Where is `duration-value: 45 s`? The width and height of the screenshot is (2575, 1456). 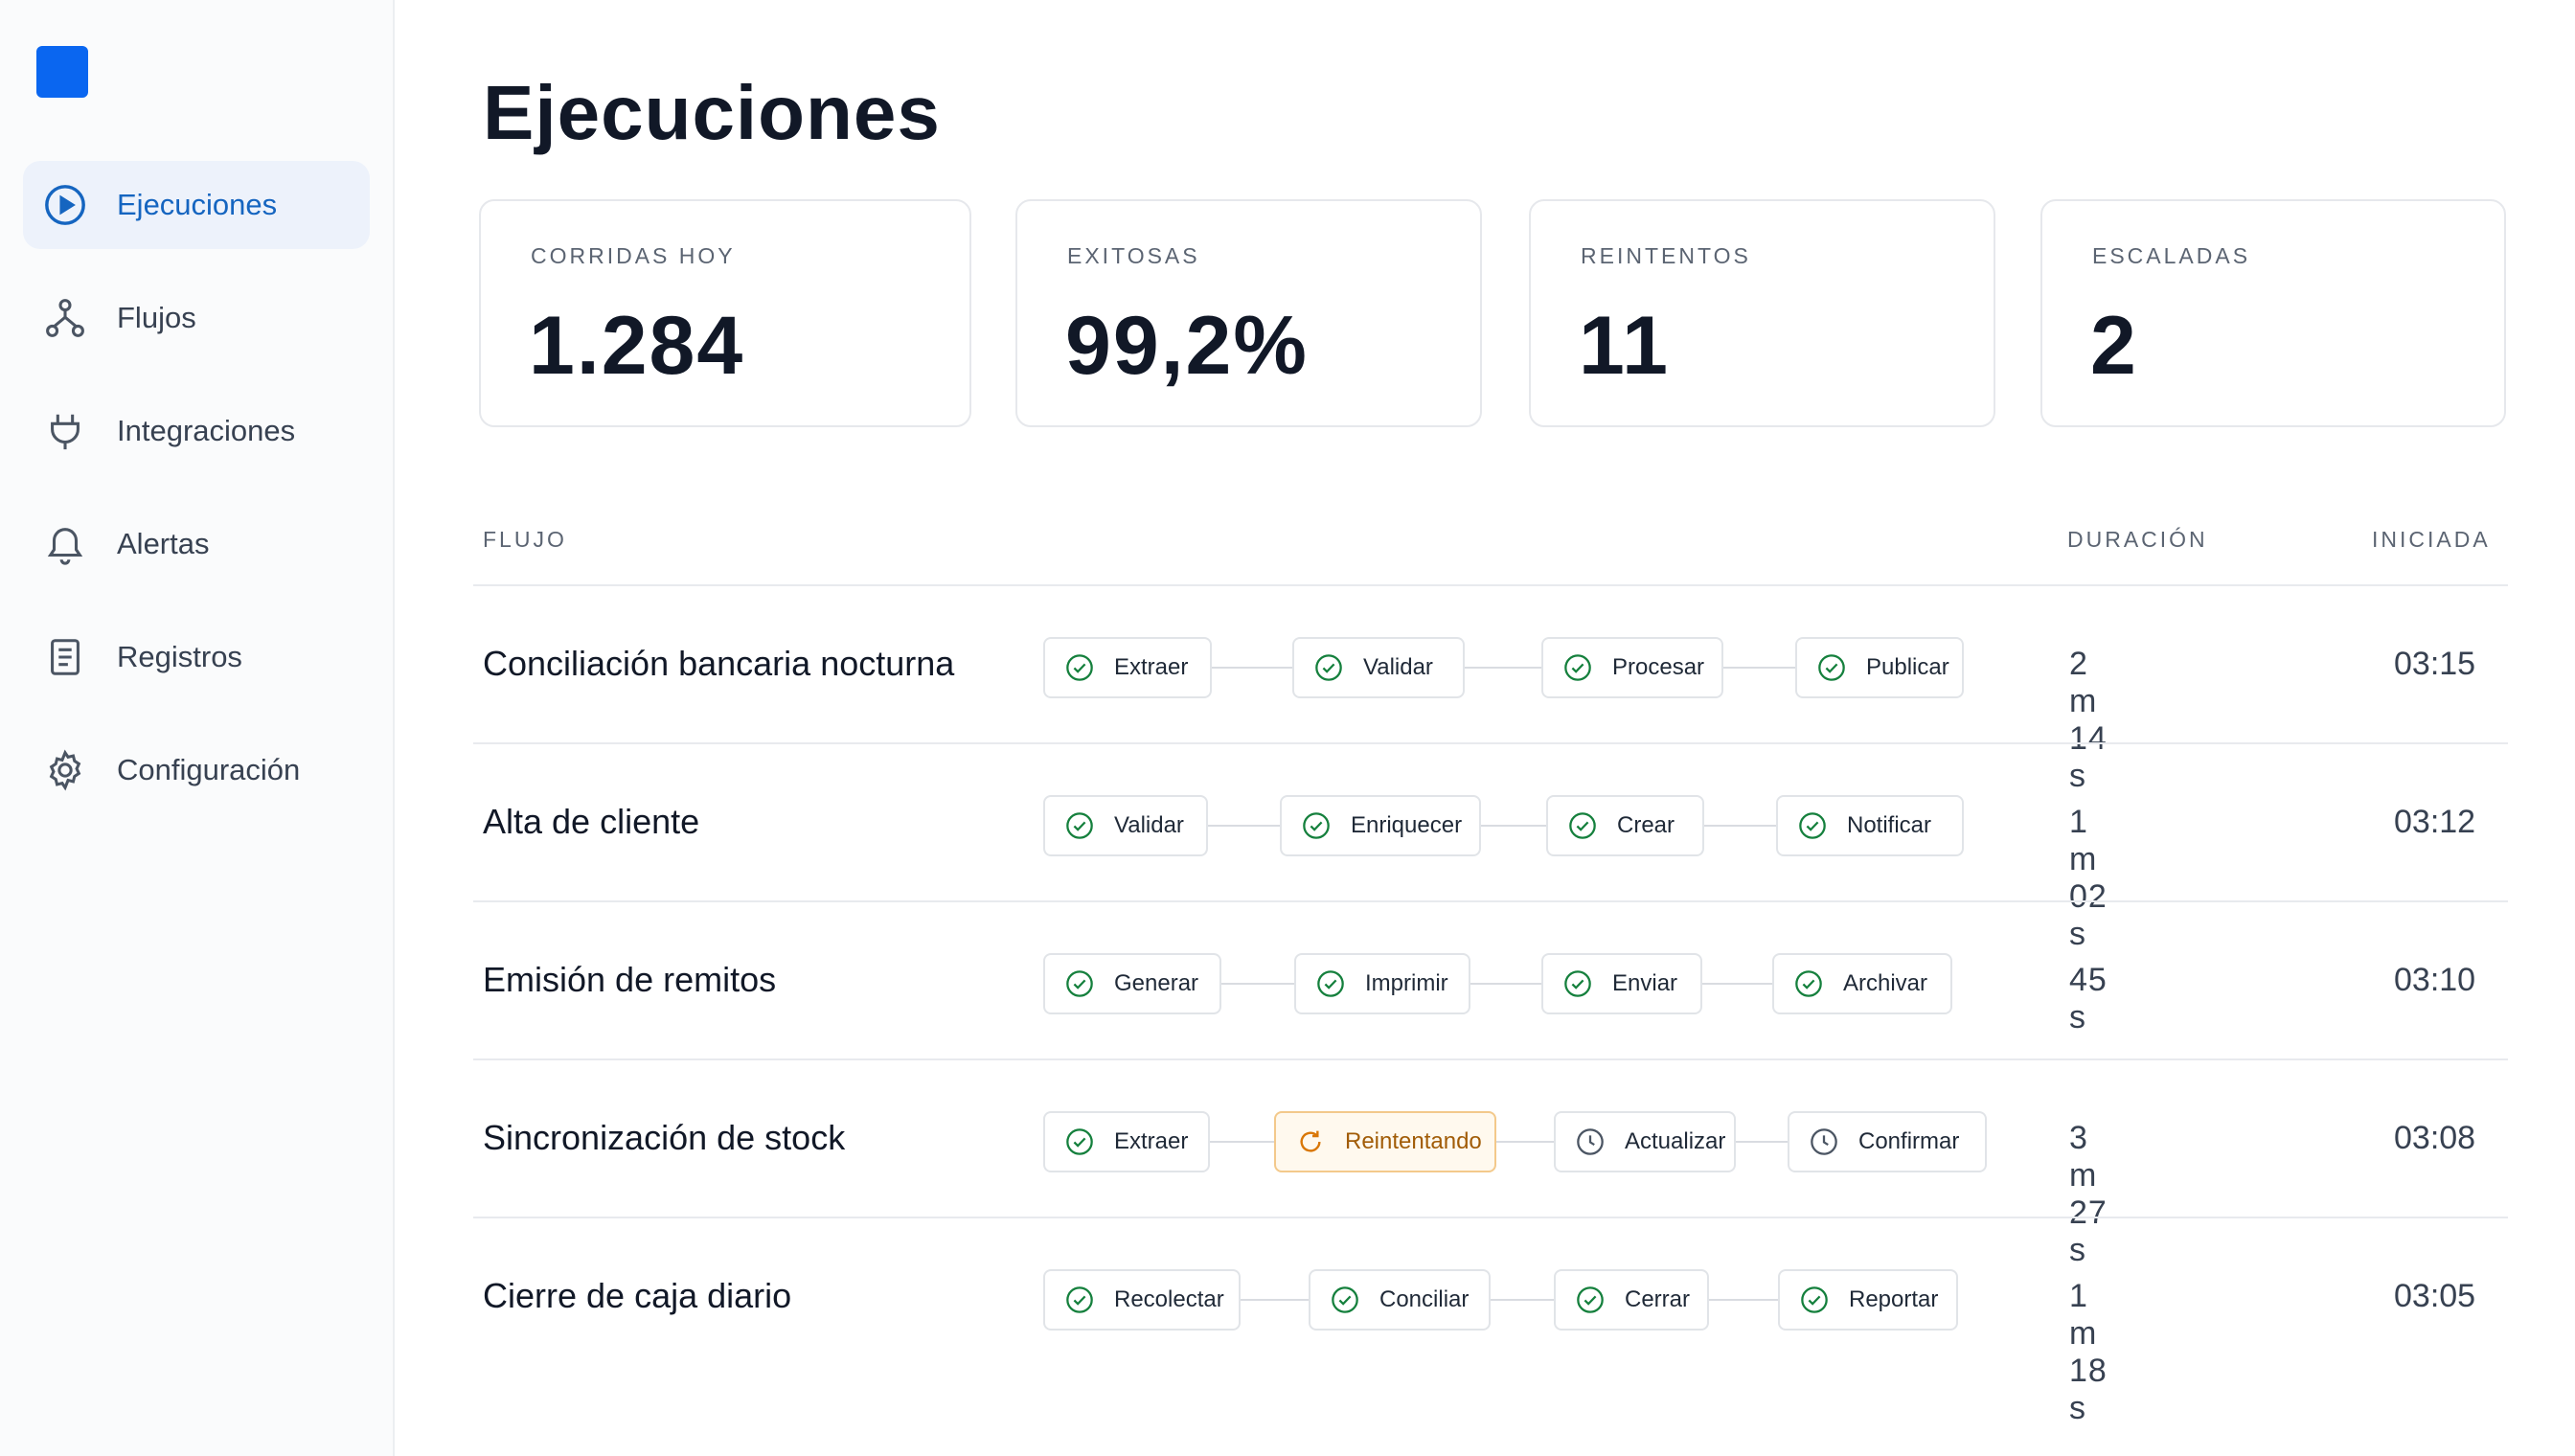 duration-value: 45 s is located at coordinates (2088, 998).